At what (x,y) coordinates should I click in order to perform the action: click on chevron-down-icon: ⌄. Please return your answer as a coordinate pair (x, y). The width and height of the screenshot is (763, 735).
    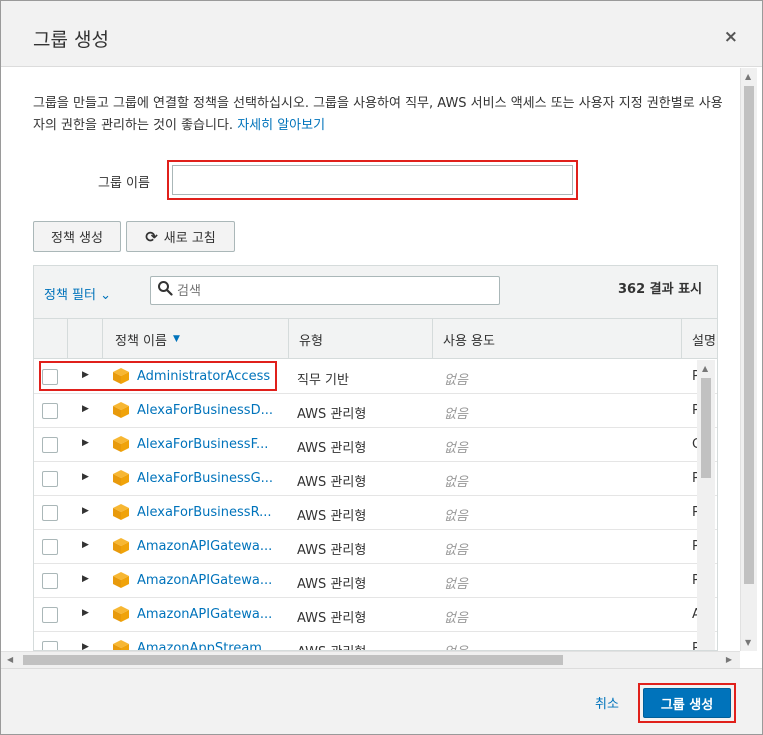
    Looking at the image, I should click on (106, 295).